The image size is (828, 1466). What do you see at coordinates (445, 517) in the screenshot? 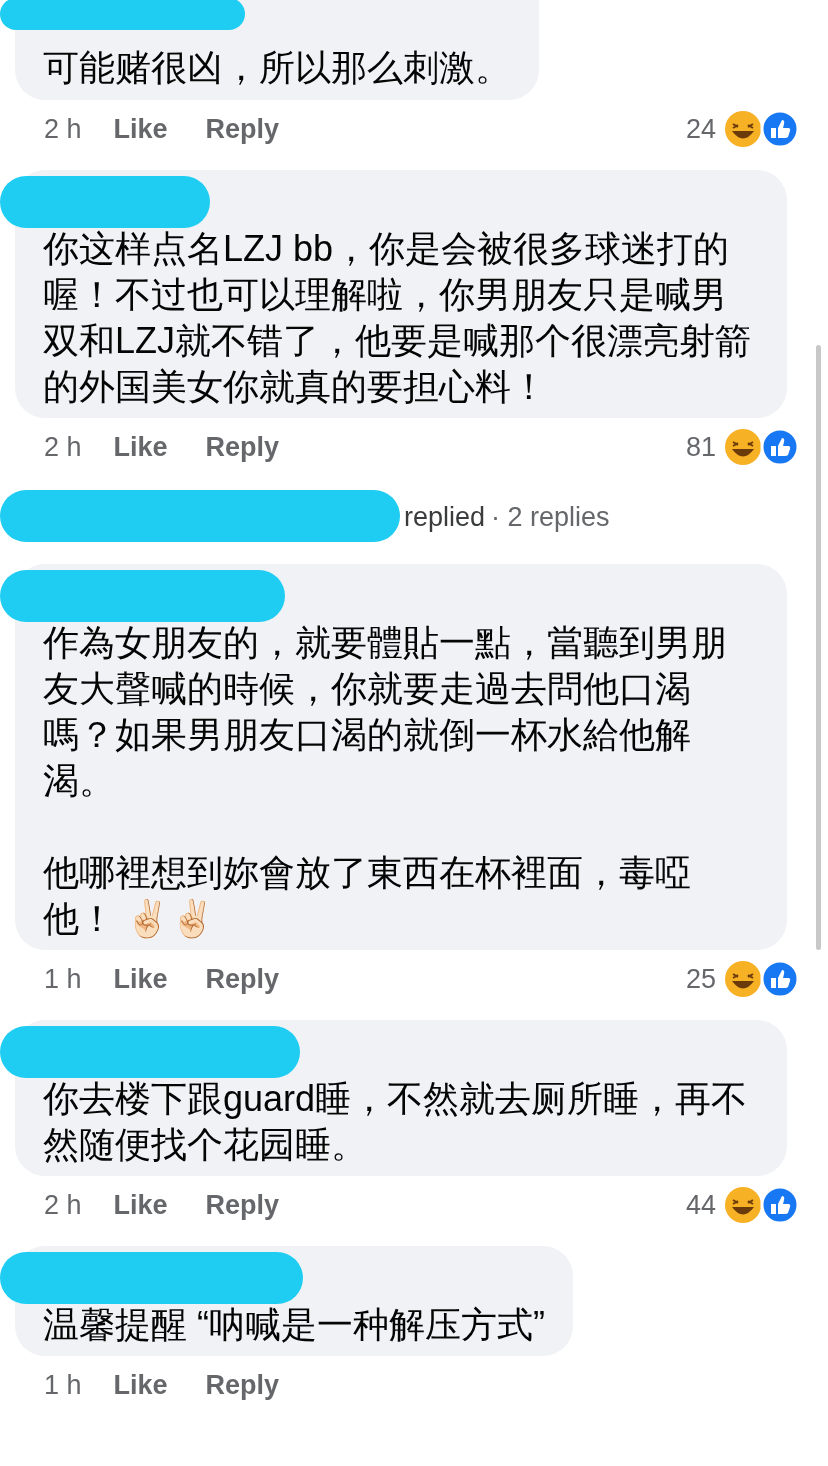
I see `replies-author-action: replied` at bounding box center [445, 517].